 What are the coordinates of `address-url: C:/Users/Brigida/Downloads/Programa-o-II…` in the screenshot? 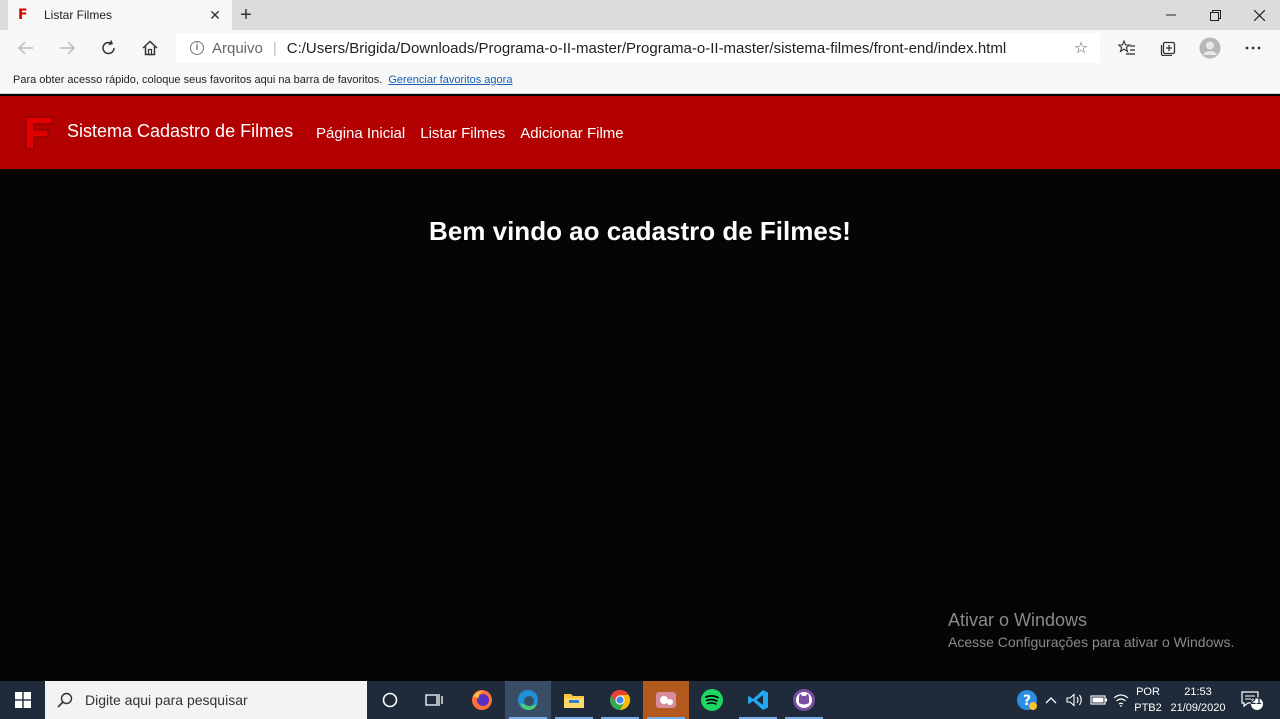 It's located at (678, 48).